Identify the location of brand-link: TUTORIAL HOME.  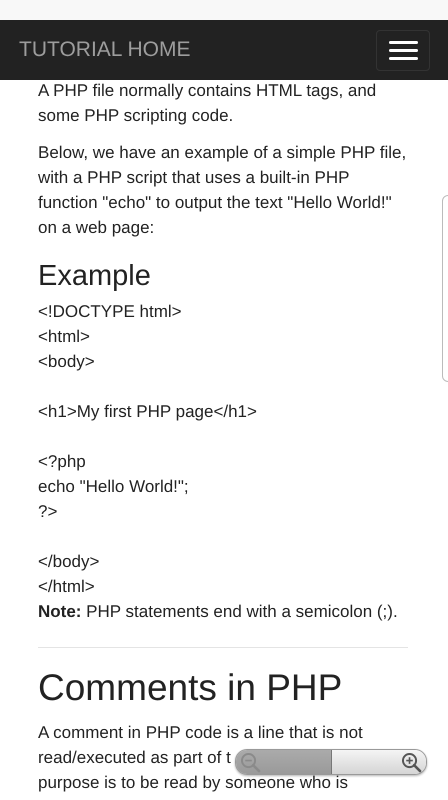
(105, 50).